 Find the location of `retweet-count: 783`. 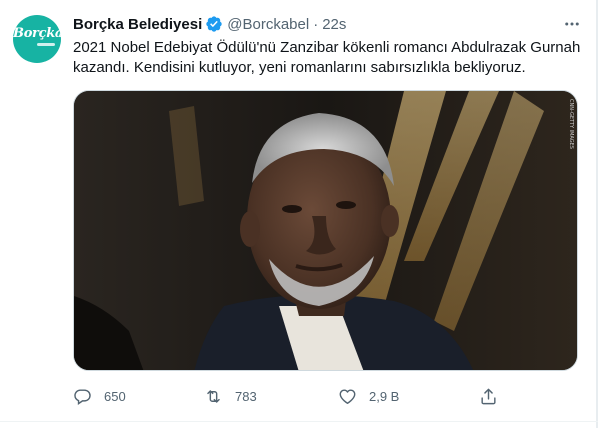

retweet-count: 783 is located at coordinates (246, 396).